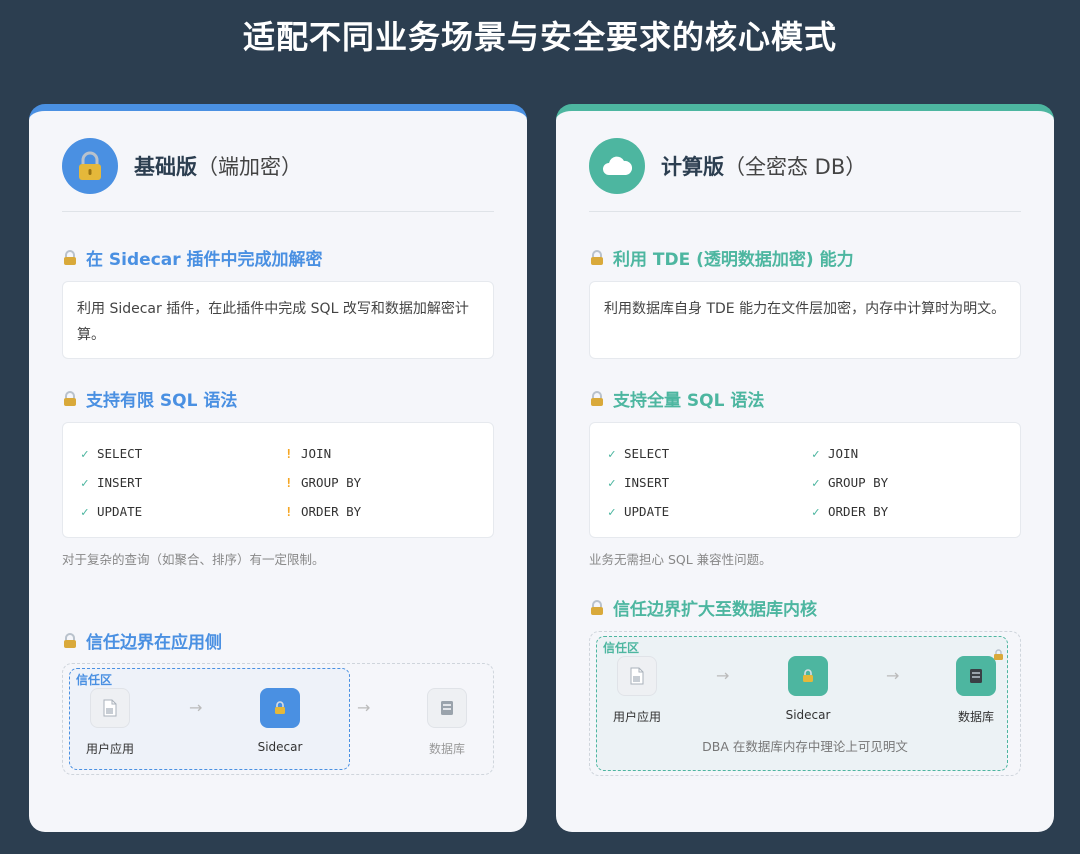 The width and height of the screenshot is (1080, 854). Describe the element at coordinates (539, 37) in the screenshot. I see `page-title: 适配不同业务场景与安全要求的核心模式` at that location.